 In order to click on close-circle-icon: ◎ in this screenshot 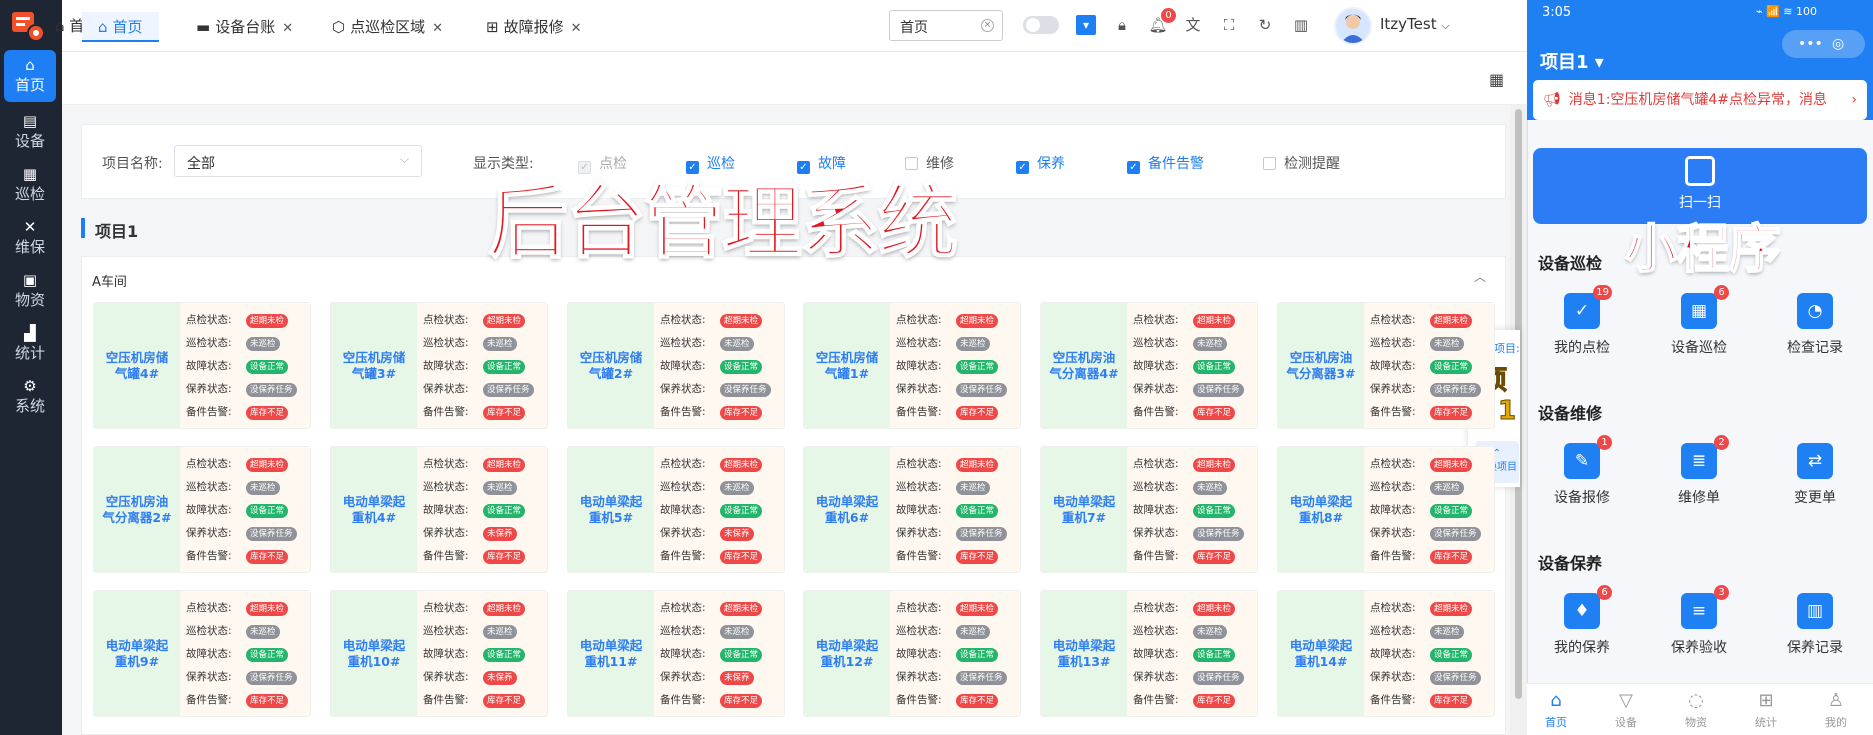, I will do `click(1838, 44)`.